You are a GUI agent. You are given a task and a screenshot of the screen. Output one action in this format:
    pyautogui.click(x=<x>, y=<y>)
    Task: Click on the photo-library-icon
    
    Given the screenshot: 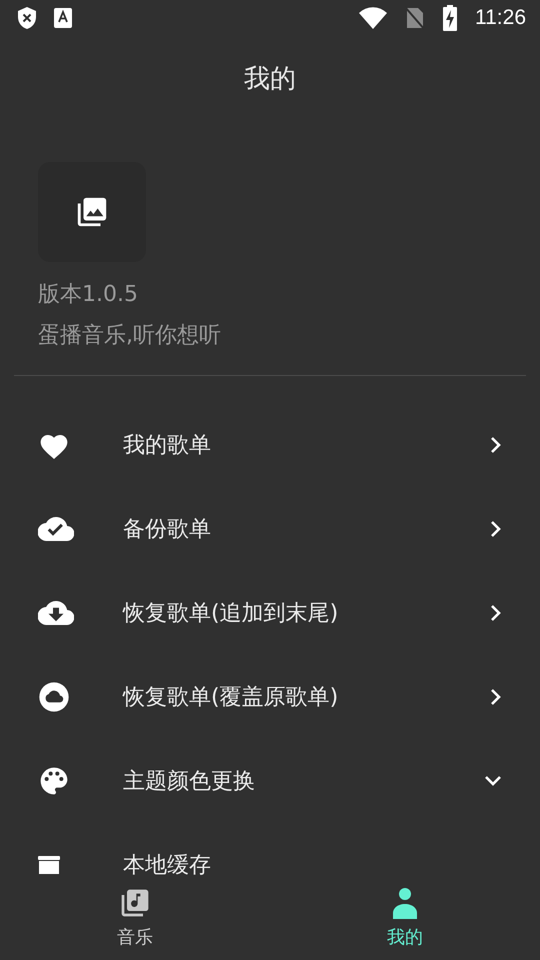 What is the action you would take?
    pyautogui.click(x=92, y=212)
    